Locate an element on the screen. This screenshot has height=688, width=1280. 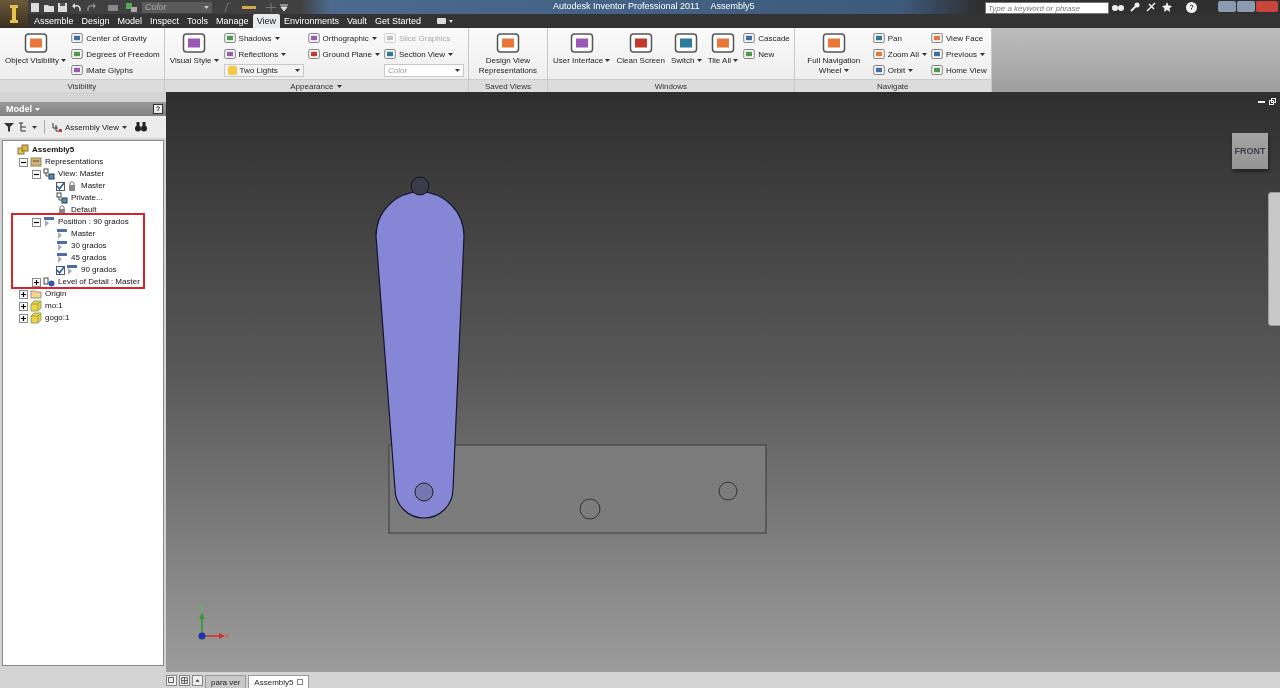
ribbon-tab: Design is located at coordinates (95, 21).